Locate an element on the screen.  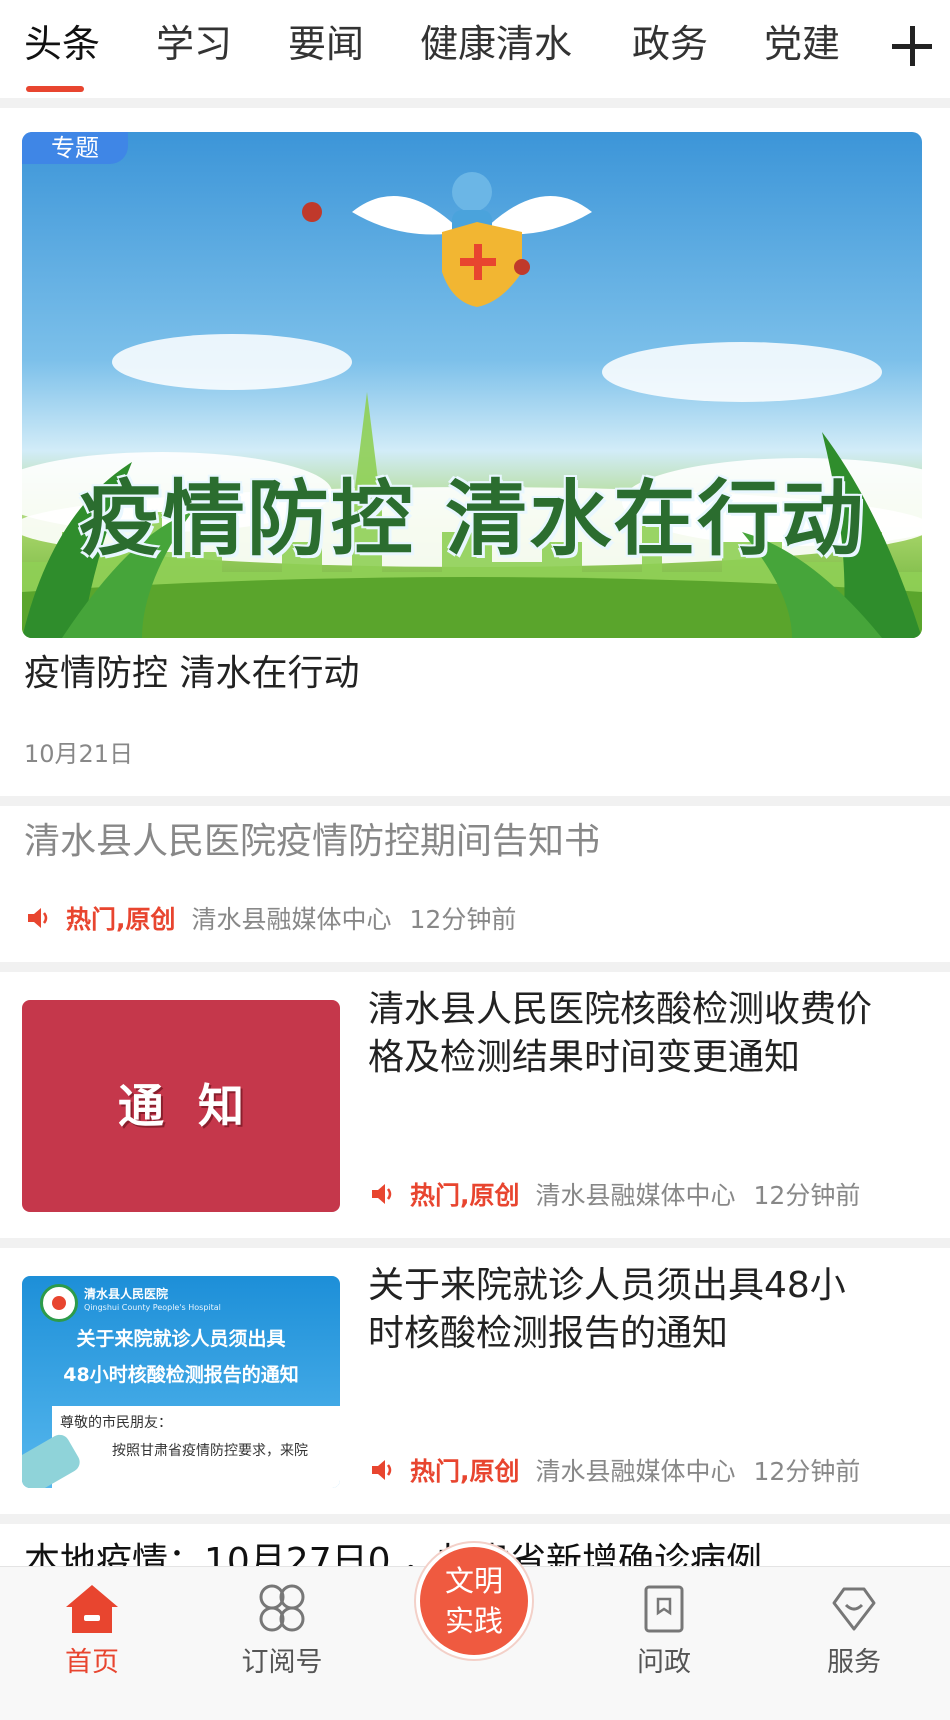
tab-study: 学习 is located at coordinates (194, 44).